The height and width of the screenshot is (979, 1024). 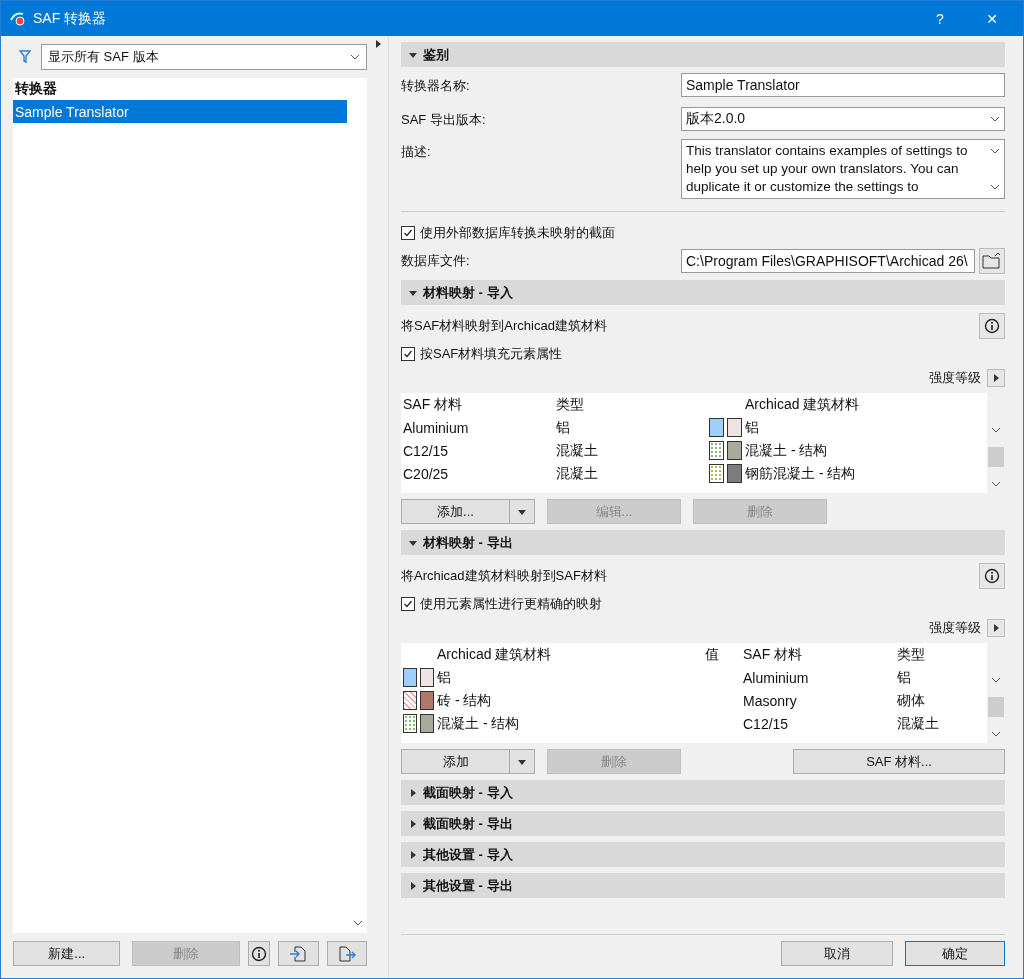 I want to click on section-header: 材料映射 - 导入, so click(x=703, y=292).